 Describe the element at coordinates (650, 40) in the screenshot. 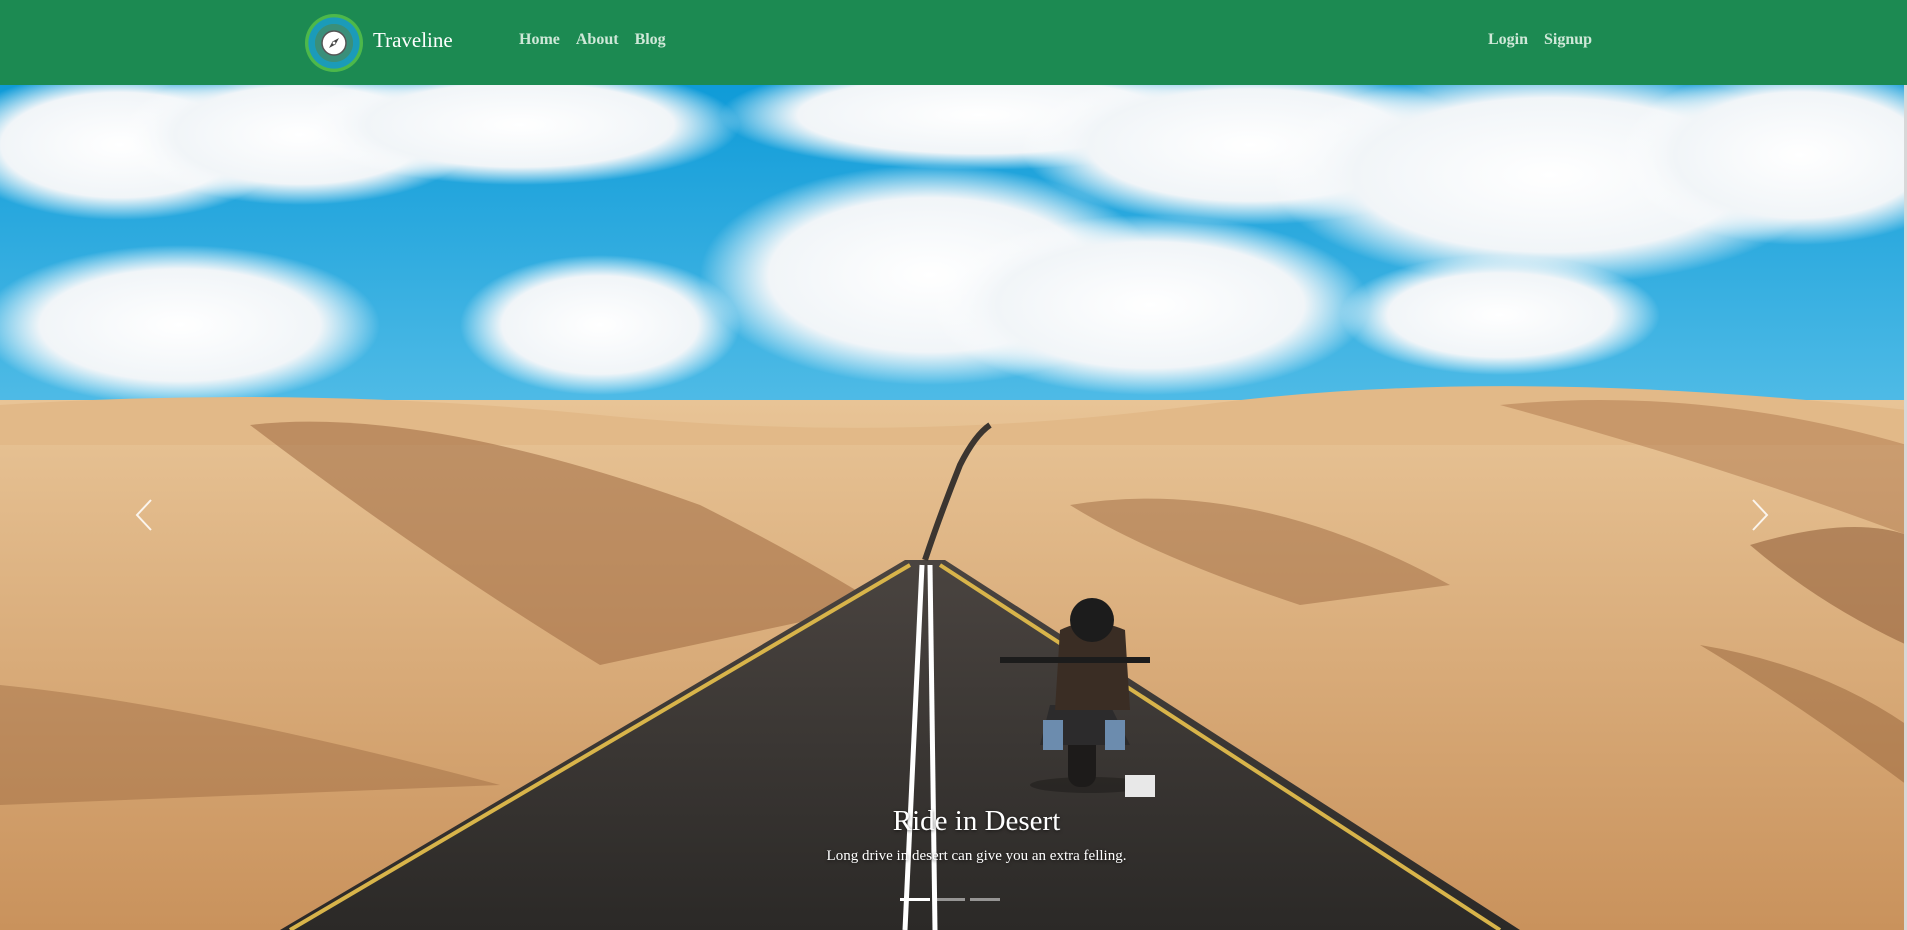

I see `nav-blog-link: Blog` at that location.